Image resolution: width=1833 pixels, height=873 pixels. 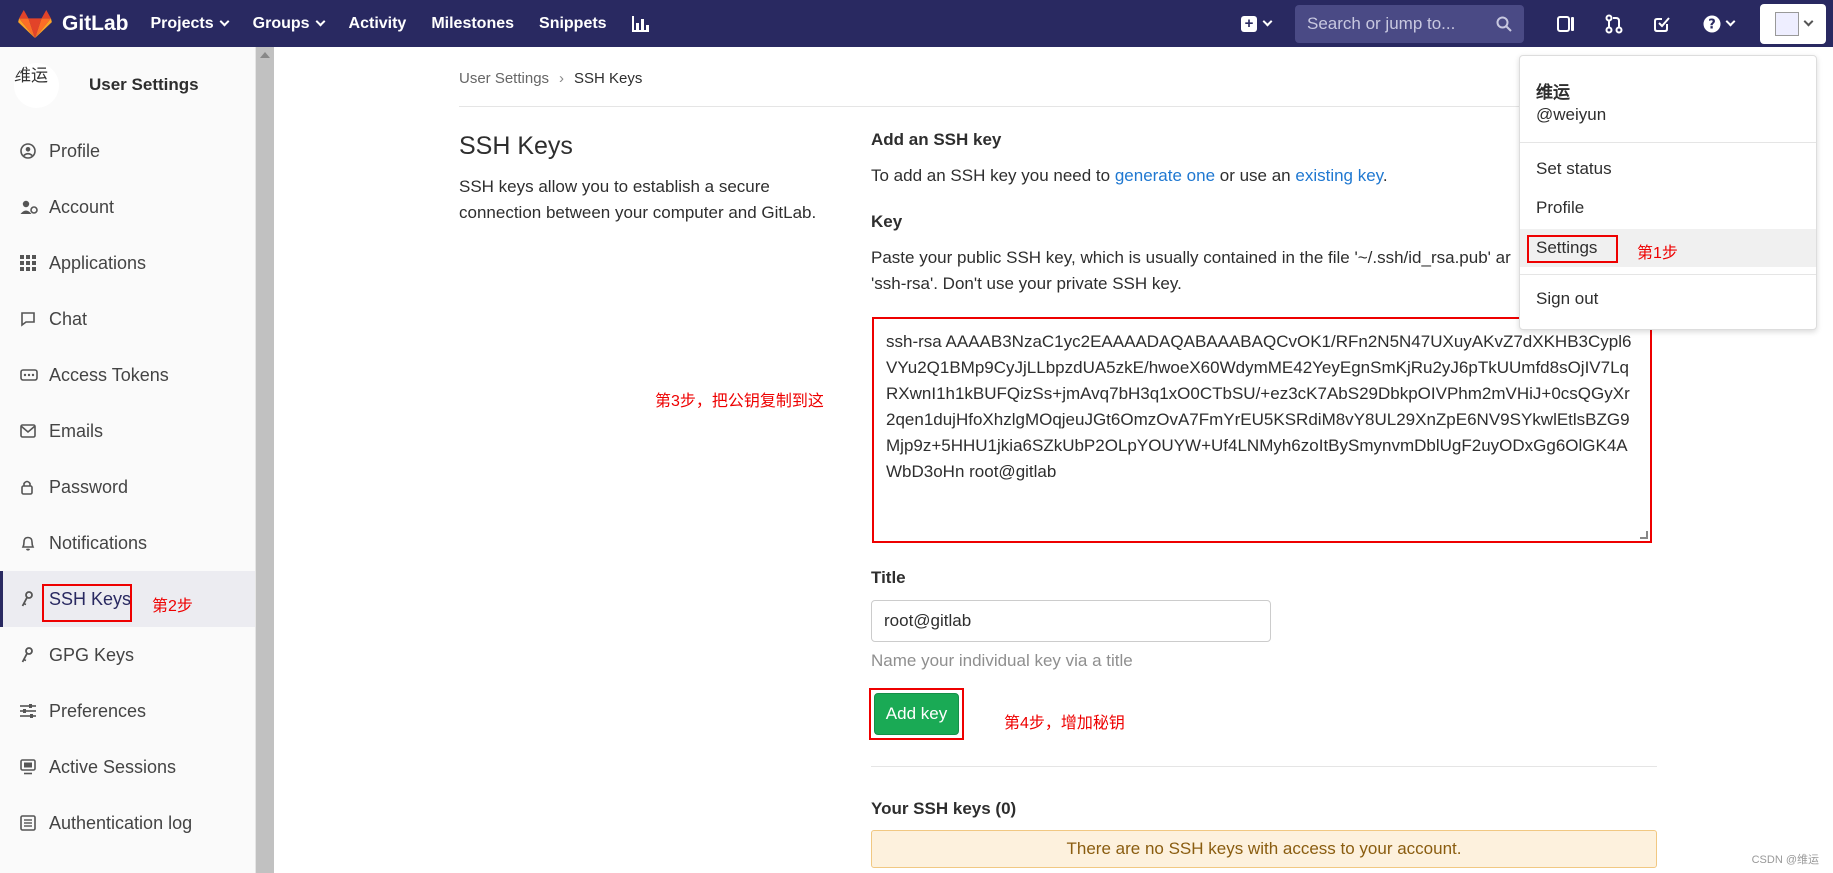 I want to click on annotation-step3: 第3步，把公钥复制到这, so click(x=739, y=401).